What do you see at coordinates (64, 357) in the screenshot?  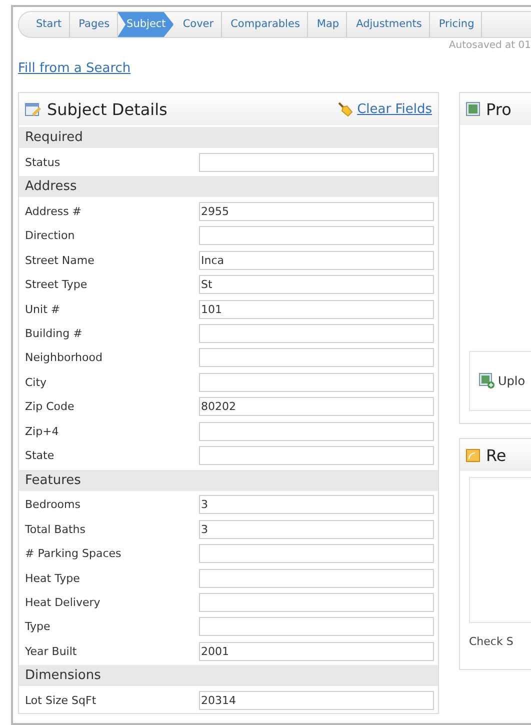 I see `field-label: Neighborhood` at bounding box center [64, 357].